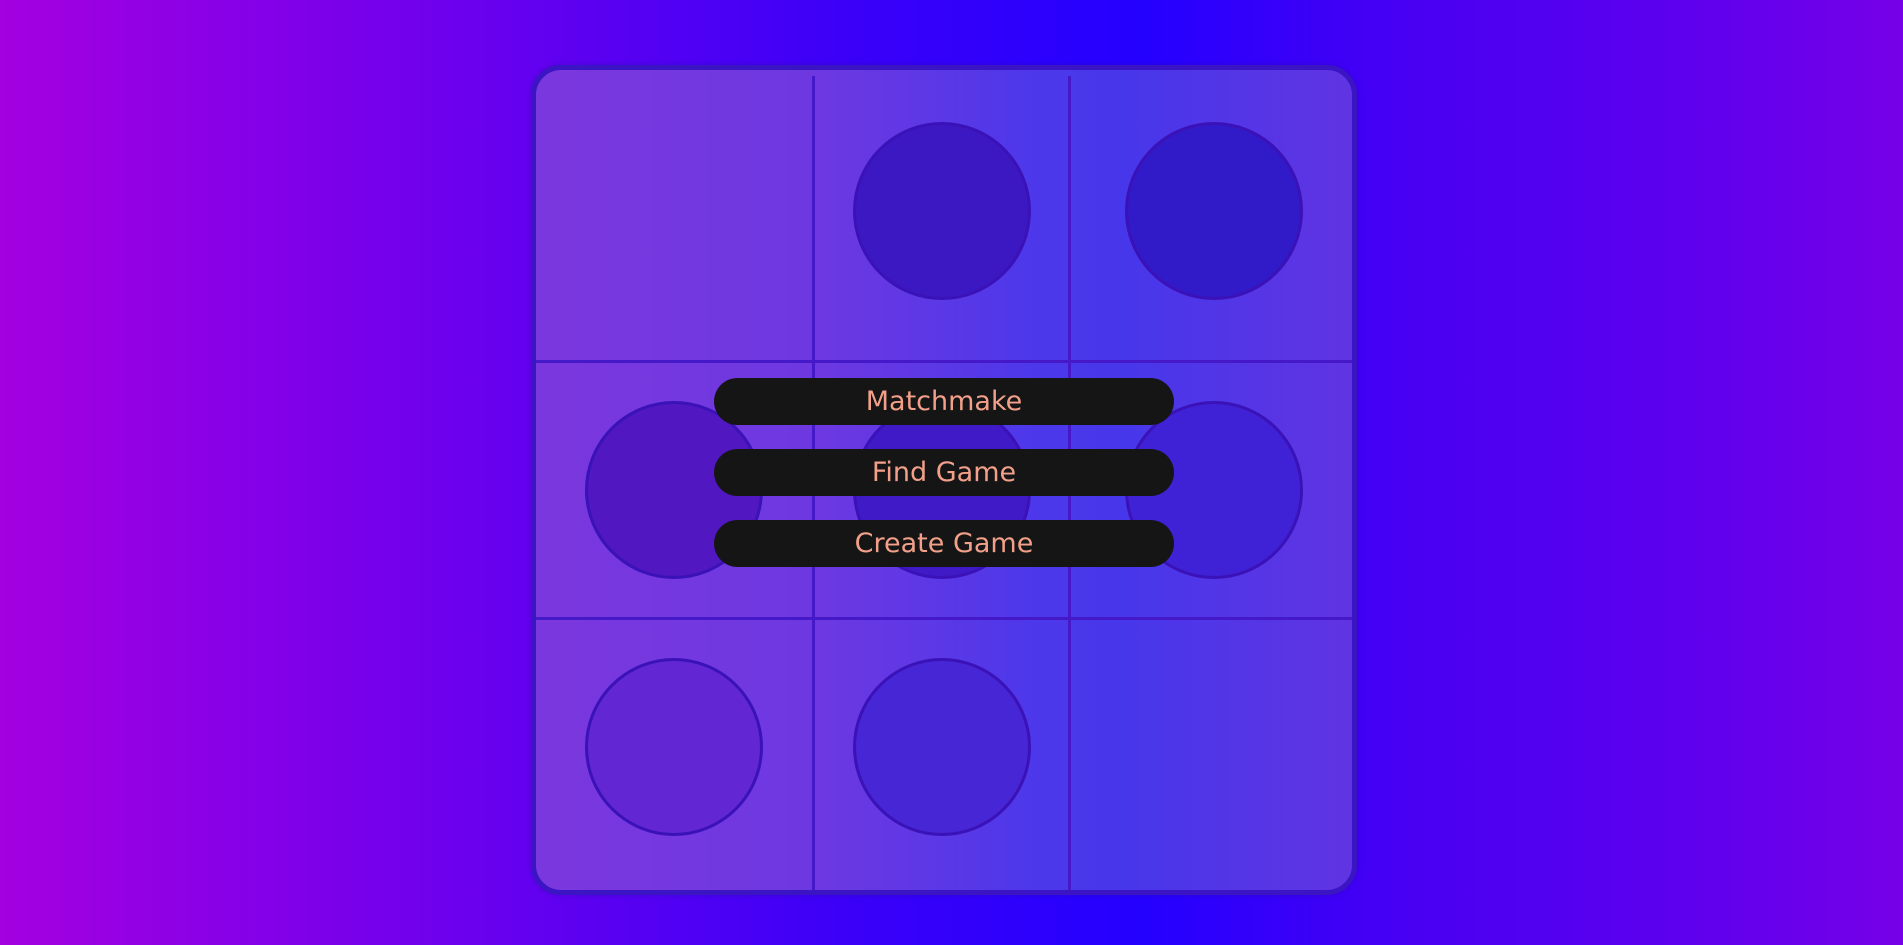 The image size is (1903, 945). What do you see at coordinates (944, 472) in the screenshot?
I see `find-game-button: Find Game` at bounding box center [944, 472].